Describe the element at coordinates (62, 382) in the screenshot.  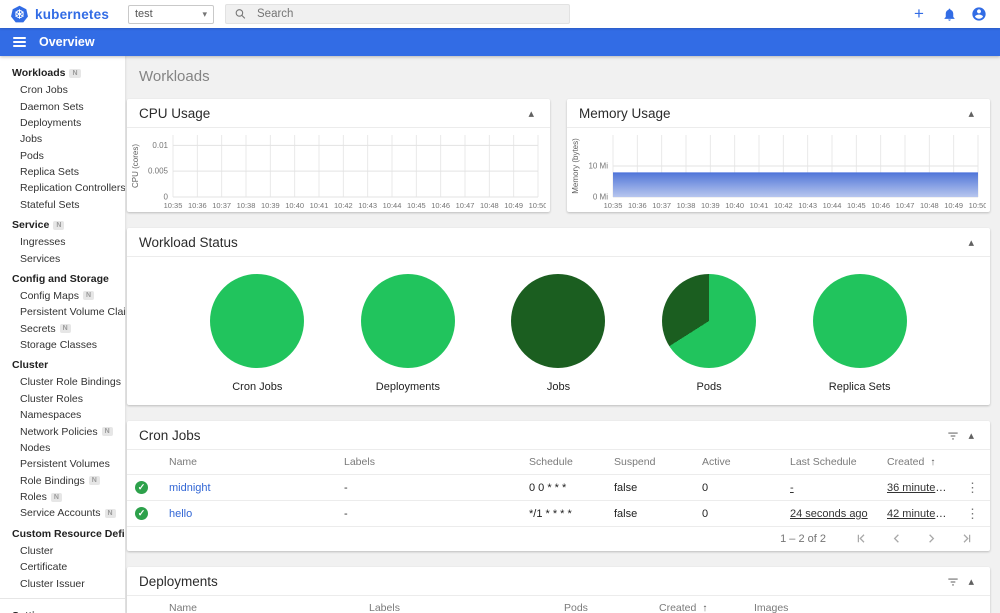
I see `sidebar-item-cluster-role-bindings: Cluster Role Bindings` at that location.